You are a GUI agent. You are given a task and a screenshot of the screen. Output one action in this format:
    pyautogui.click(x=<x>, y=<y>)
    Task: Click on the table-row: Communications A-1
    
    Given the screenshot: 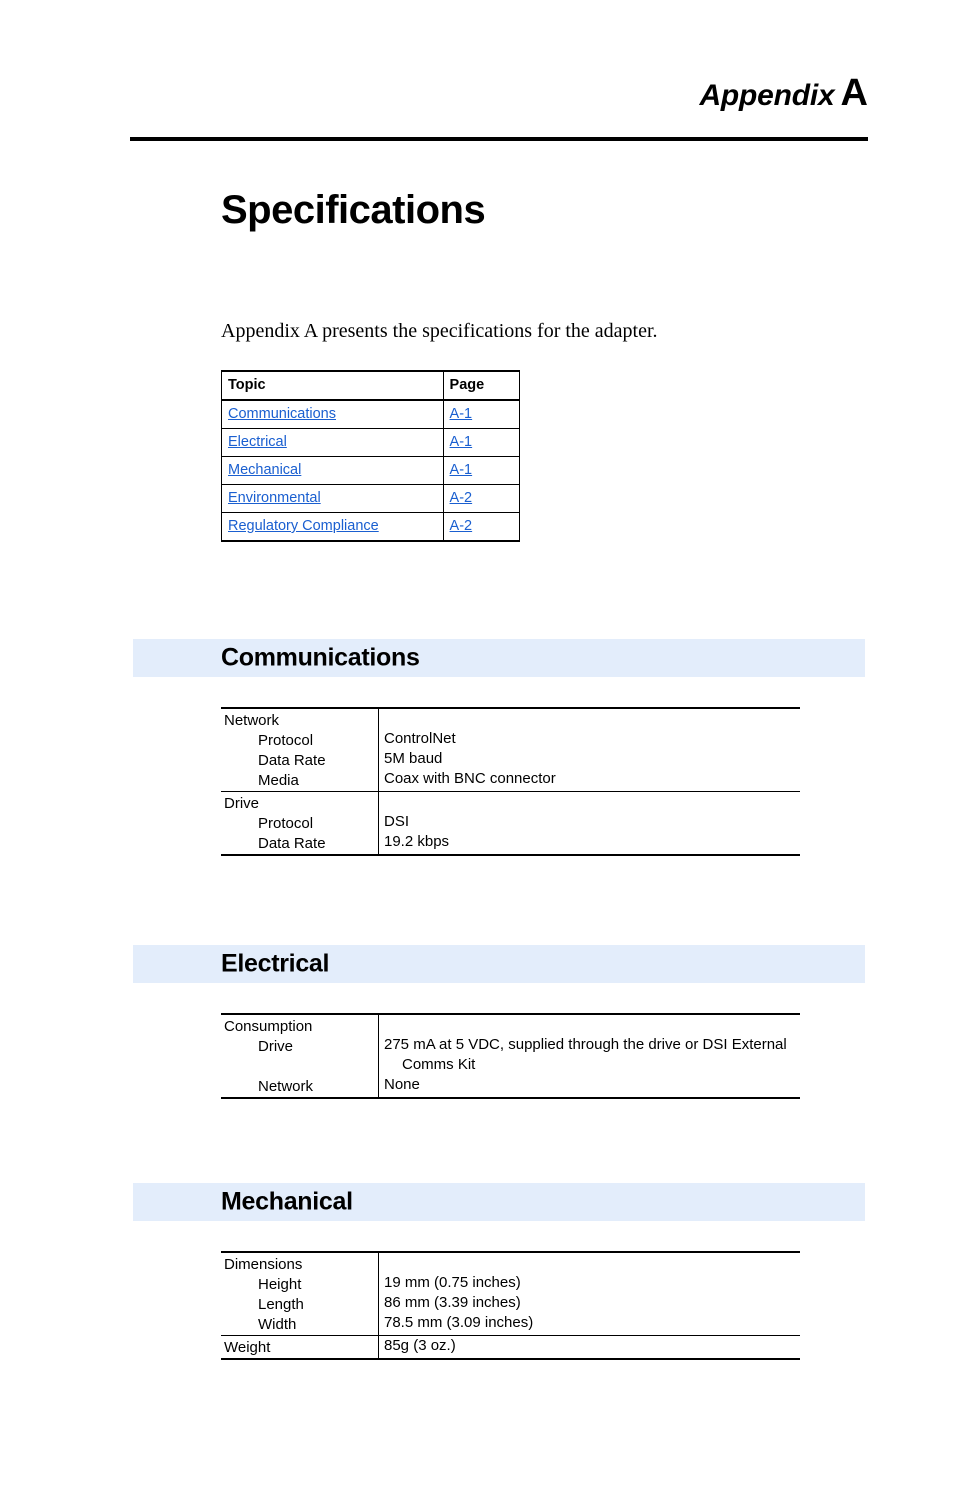 What is the action you would take?
    pyautogui.click(x=371, y=414)
    